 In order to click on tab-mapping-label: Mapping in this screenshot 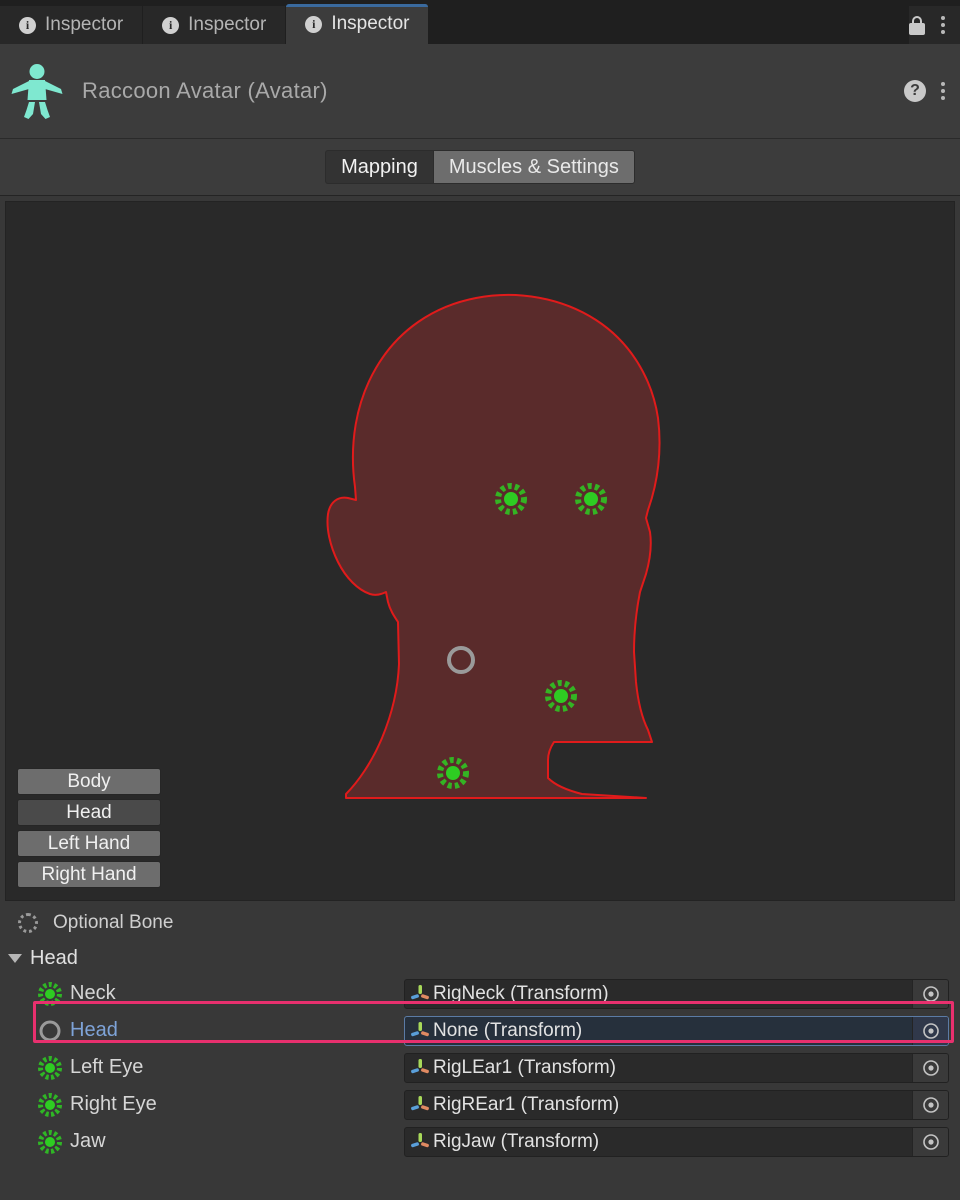, I will do `click(379, 166)`.